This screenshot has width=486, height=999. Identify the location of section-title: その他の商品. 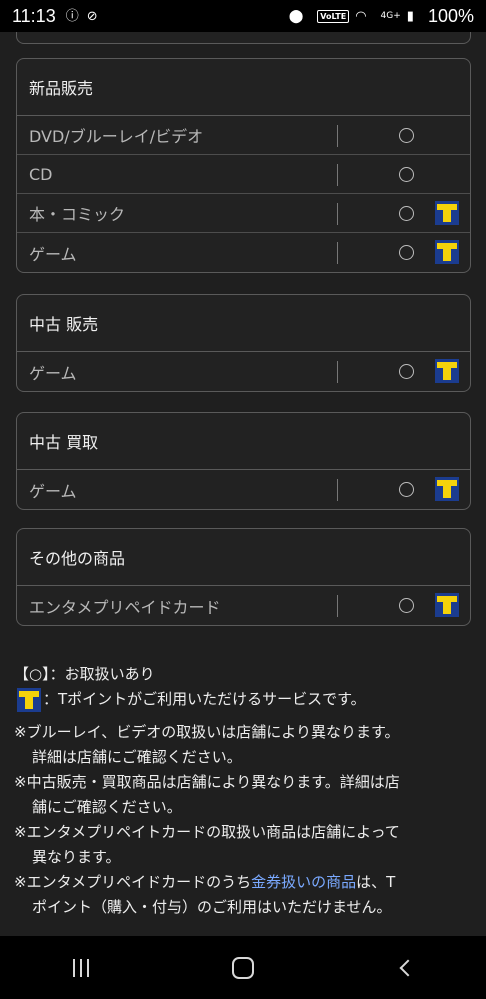
(243, 557).